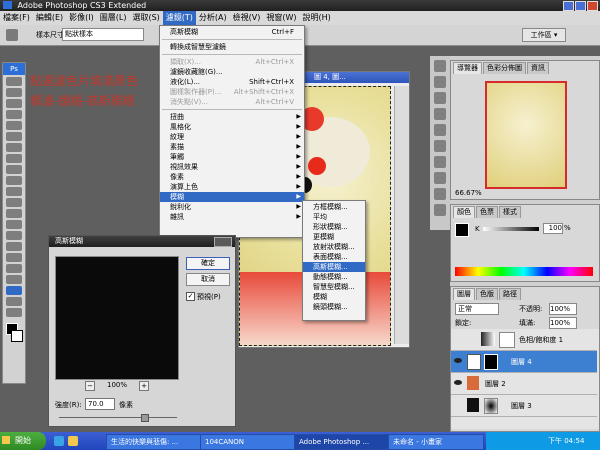 Image resolution: width=600 pixels, height=450 pixels. I want to click on preview-checkbox: ✓, so click(190, 296).